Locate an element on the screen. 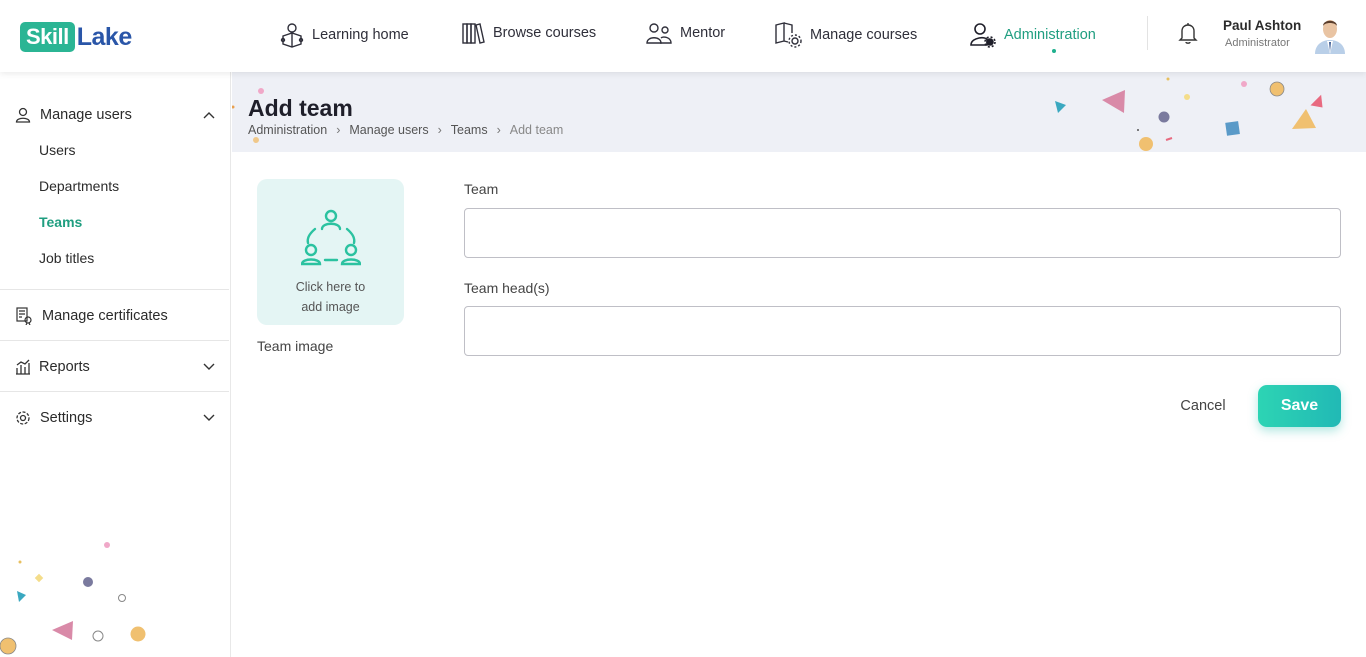 This screenshot has width=1366, height=657. team-image-label: Team image is located at coordinates (295, 346).